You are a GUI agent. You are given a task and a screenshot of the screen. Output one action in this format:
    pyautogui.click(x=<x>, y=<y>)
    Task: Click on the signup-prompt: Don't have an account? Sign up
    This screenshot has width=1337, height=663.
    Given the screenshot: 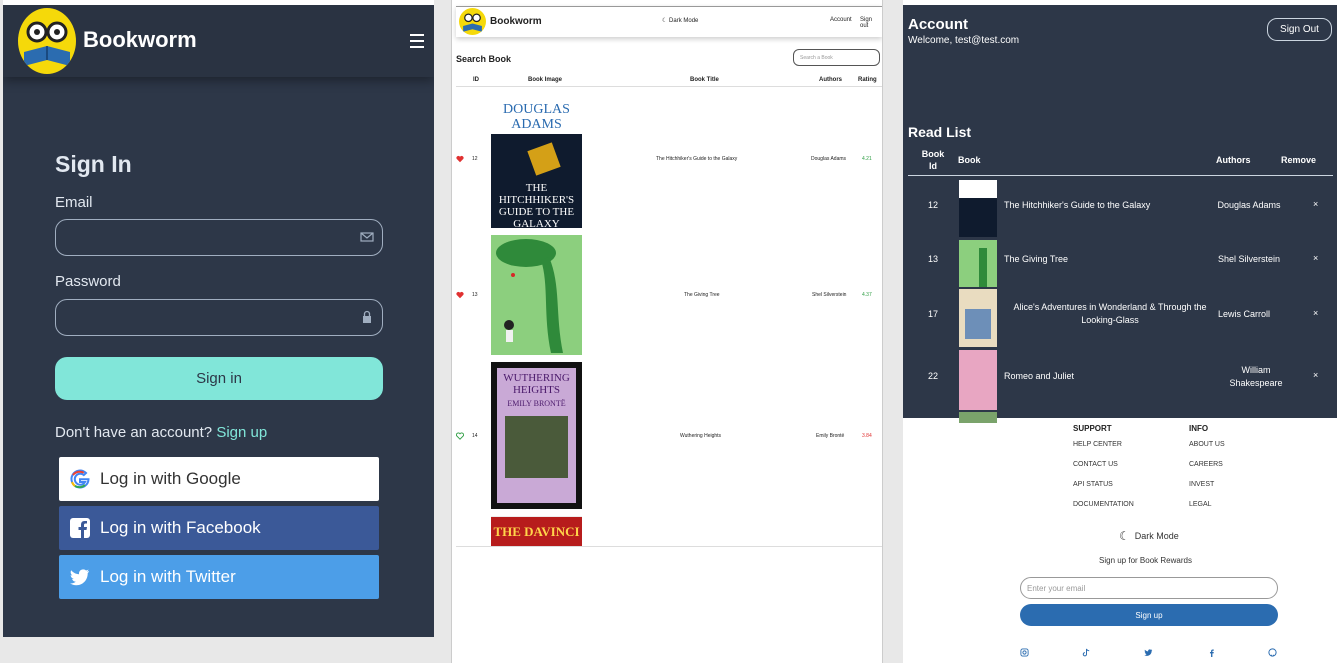 What is the action you would take?
    pyautogui.click(x=161, y=432)
    